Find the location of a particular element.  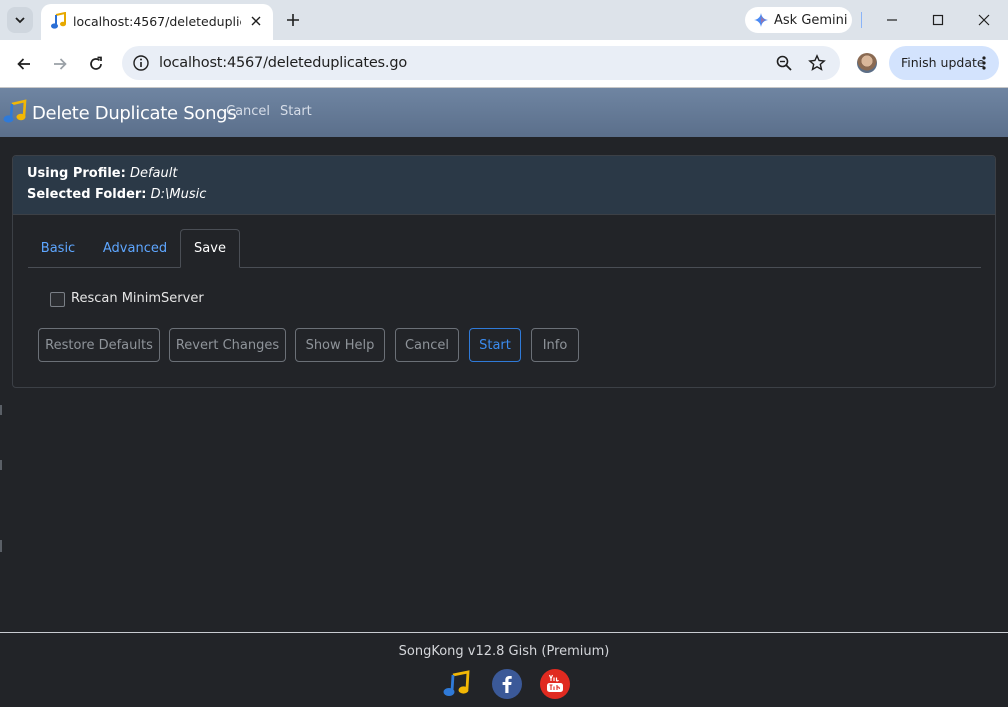

arrow-left-icon is located at coordinates (23, 64).